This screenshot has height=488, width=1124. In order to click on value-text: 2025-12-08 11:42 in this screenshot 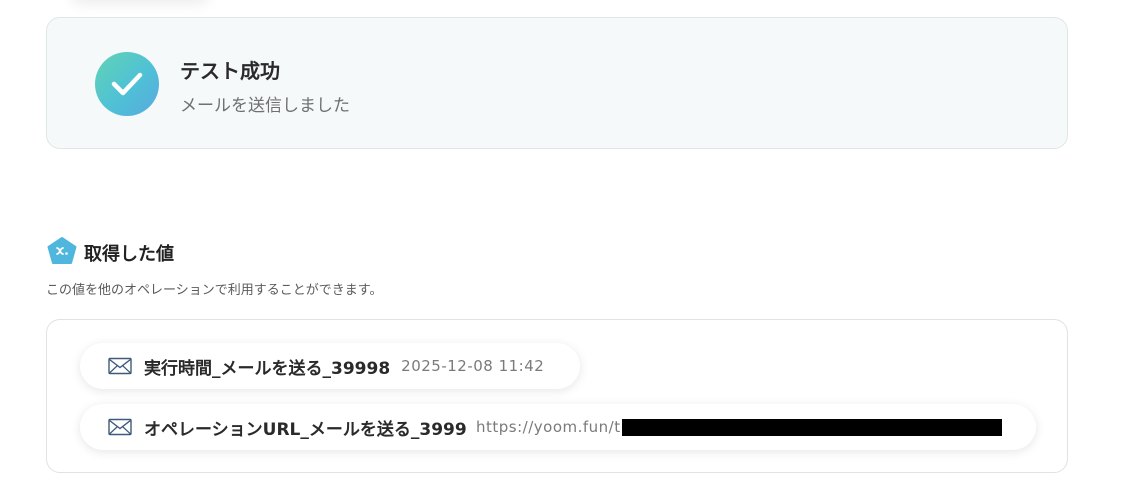, I will do `click(473, 366)`.